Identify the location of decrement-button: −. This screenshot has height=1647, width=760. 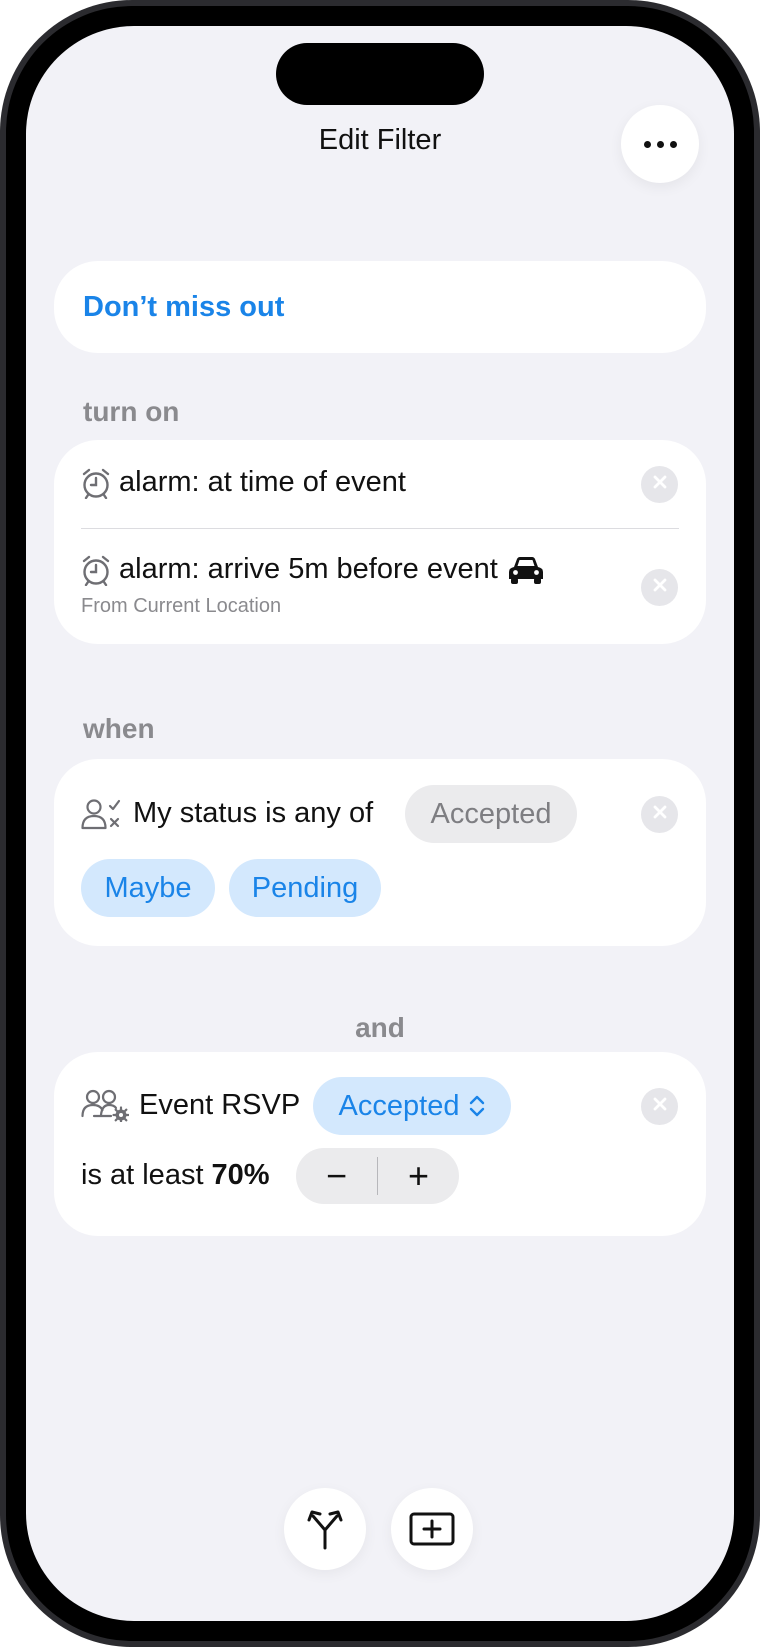
(336, 1176).